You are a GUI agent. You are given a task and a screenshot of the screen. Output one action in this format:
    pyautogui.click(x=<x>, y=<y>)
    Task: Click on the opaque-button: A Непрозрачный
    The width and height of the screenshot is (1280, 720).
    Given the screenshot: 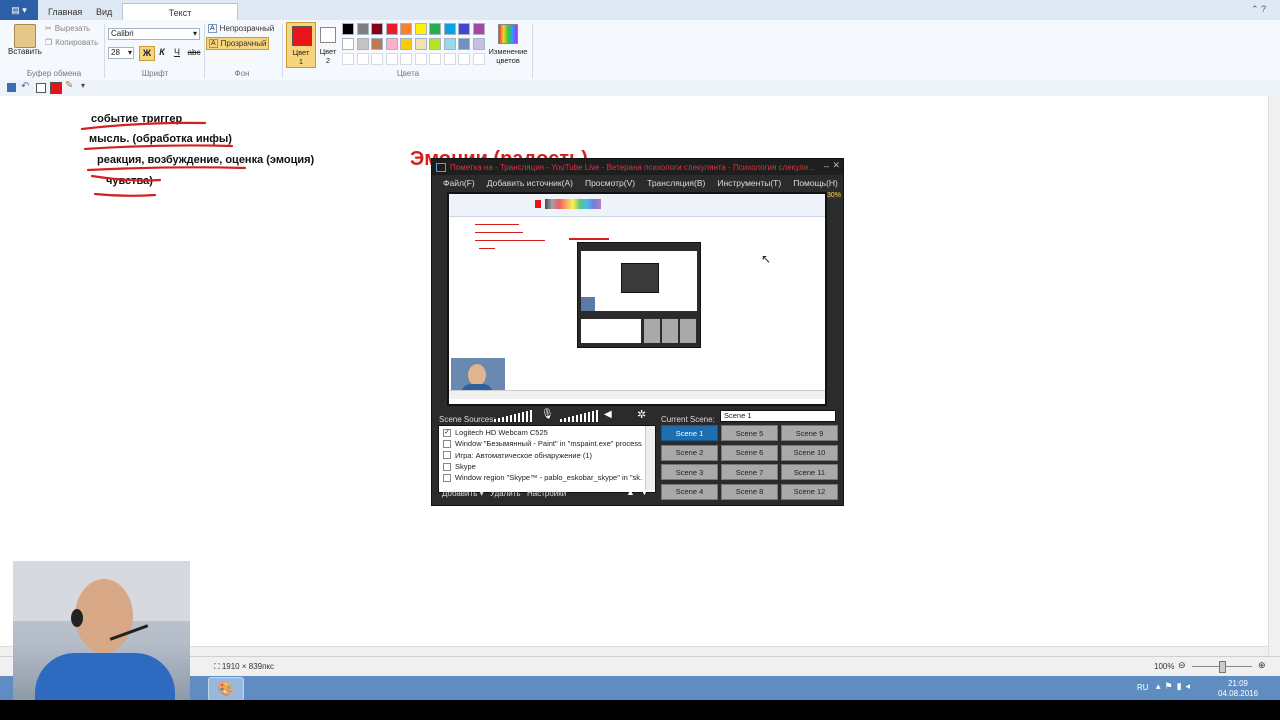 What is the action you would take?
    pyautogui.click(x=241, y=28)
    